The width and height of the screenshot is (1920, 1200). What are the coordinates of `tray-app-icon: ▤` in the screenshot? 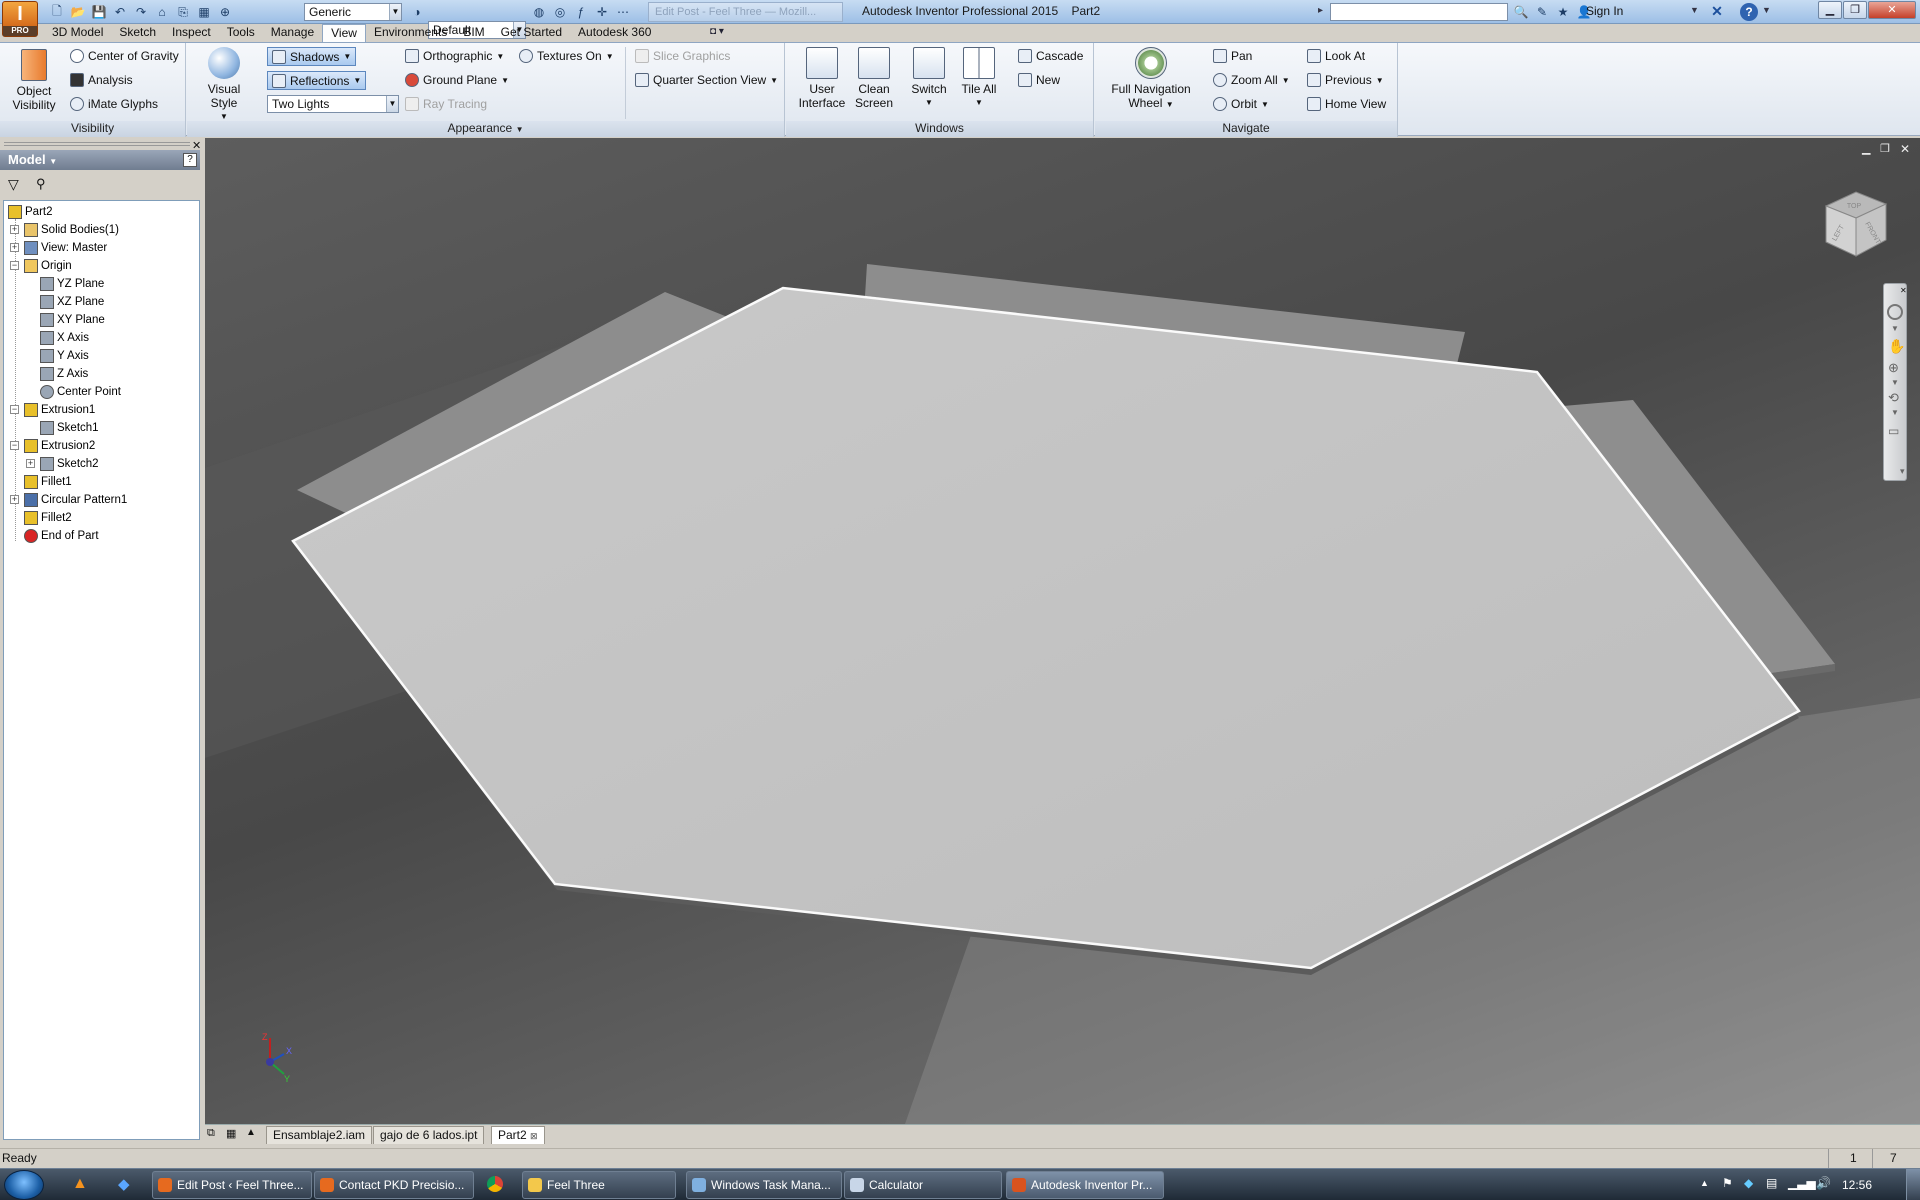 It's located at (1771, 1183).